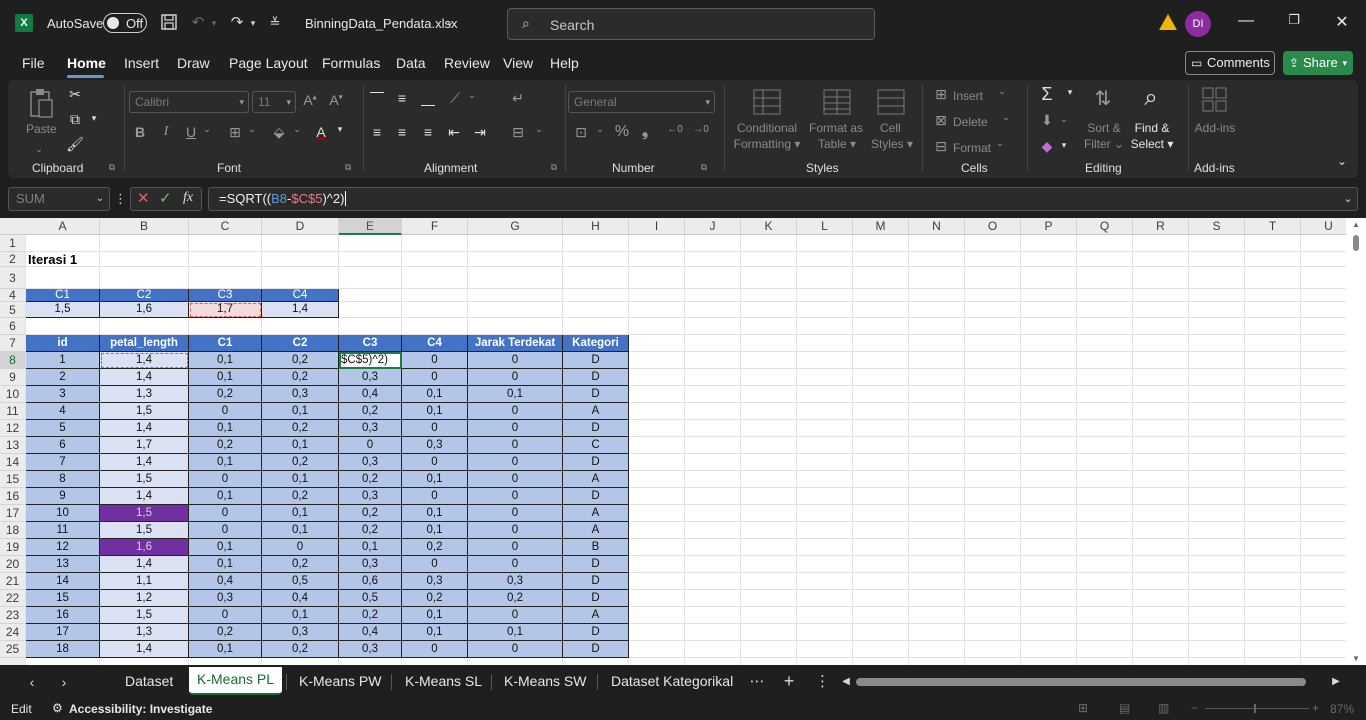 This screenshot has width=1366, height=720. What do you see at coordinates (75, 144) in the screenshot?
I see `format-painter-icon: 🖌` at bounding box center [75, 144].